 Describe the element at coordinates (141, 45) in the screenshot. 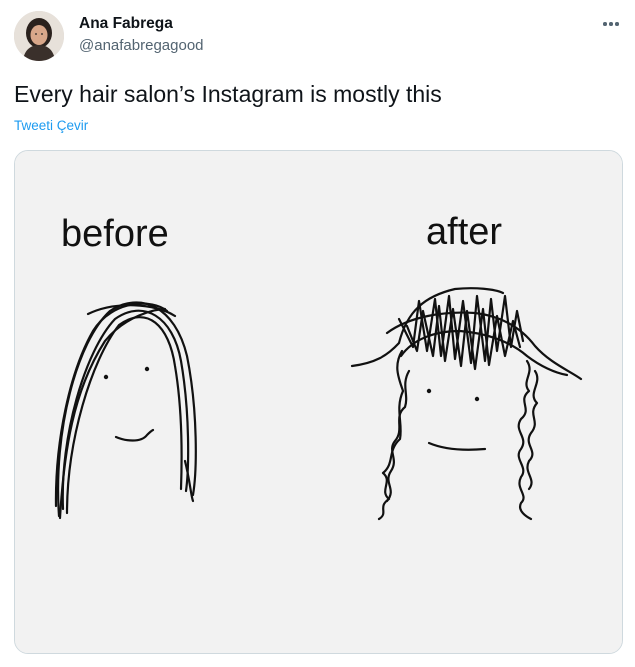

I see `author-handle: @anafabregagood` at that location.